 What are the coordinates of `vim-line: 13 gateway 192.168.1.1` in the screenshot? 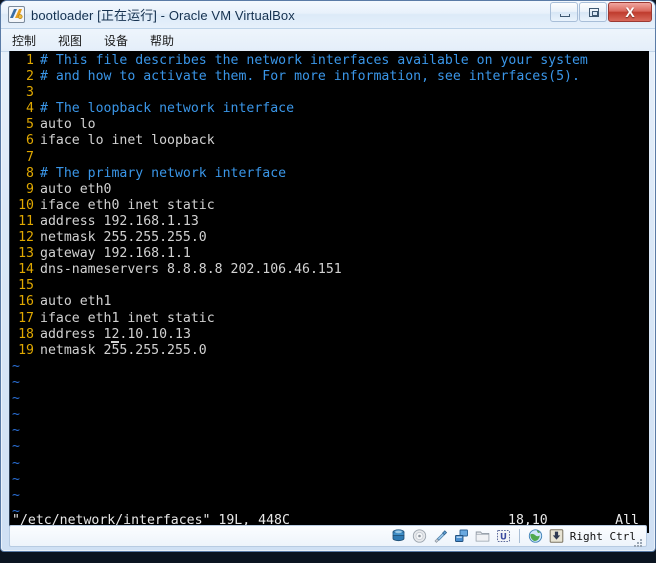 It's located at (329, 254).